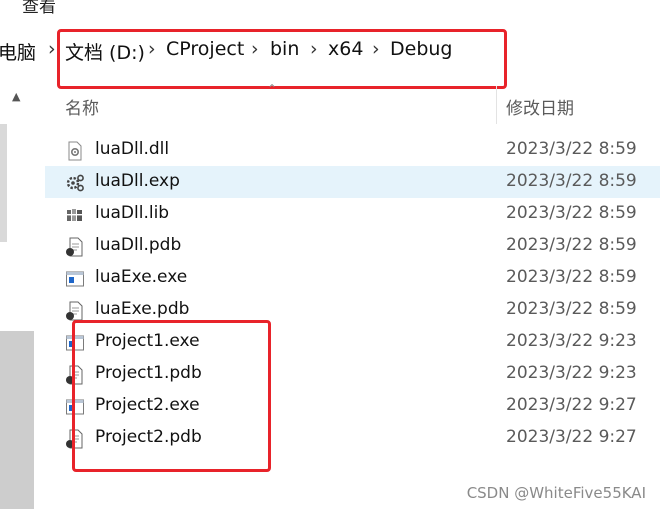 This screenshot has height=509, width=660. What do you see at coordinates (142, 309) in the screenshot?
I see `file-name: luaExe.pdb` at bounding box center [142, 309].